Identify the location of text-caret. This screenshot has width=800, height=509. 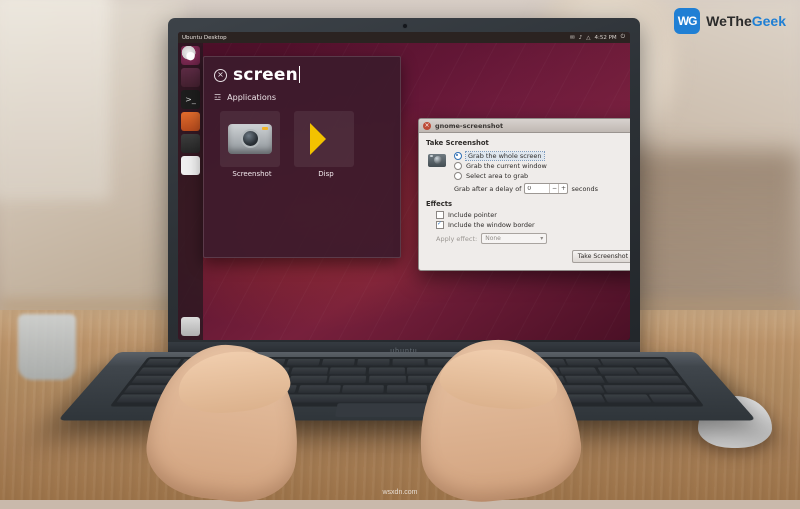
(299, 74).